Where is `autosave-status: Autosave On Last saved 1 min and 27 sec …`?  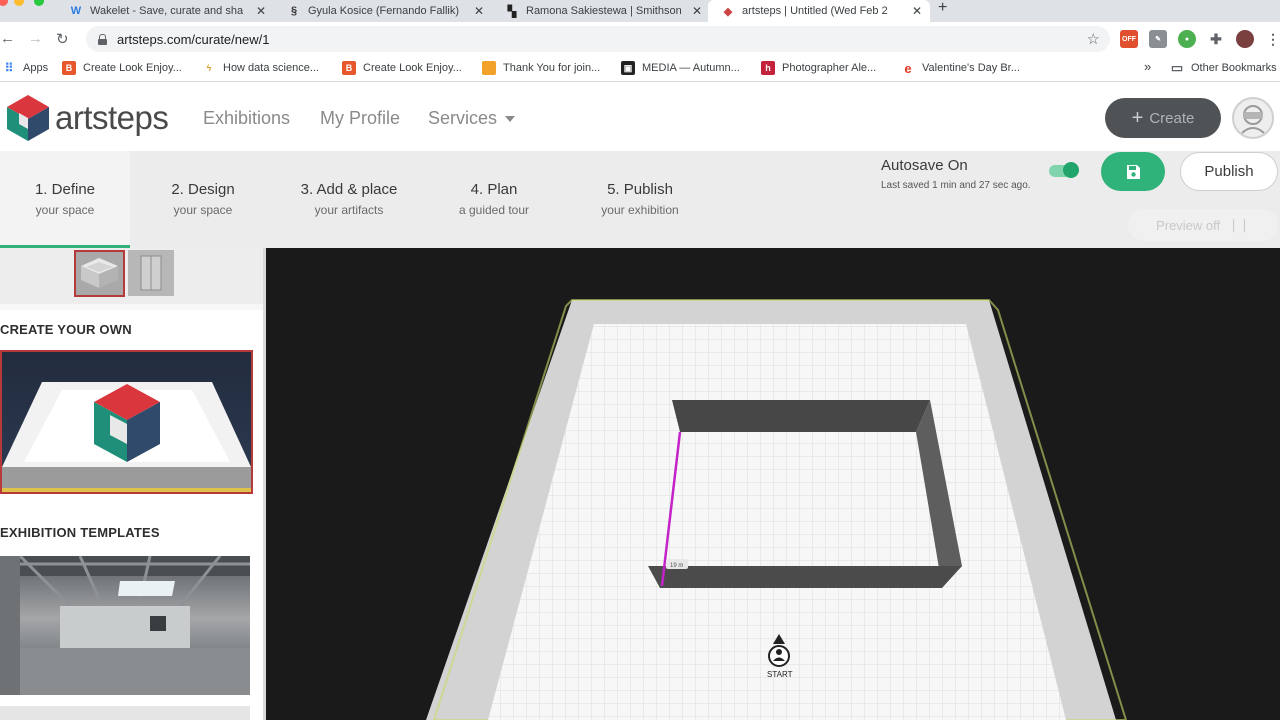
autosave-status: Autosave On Last saved 1 min and 27 sec … is located at coordinates (956, 174).